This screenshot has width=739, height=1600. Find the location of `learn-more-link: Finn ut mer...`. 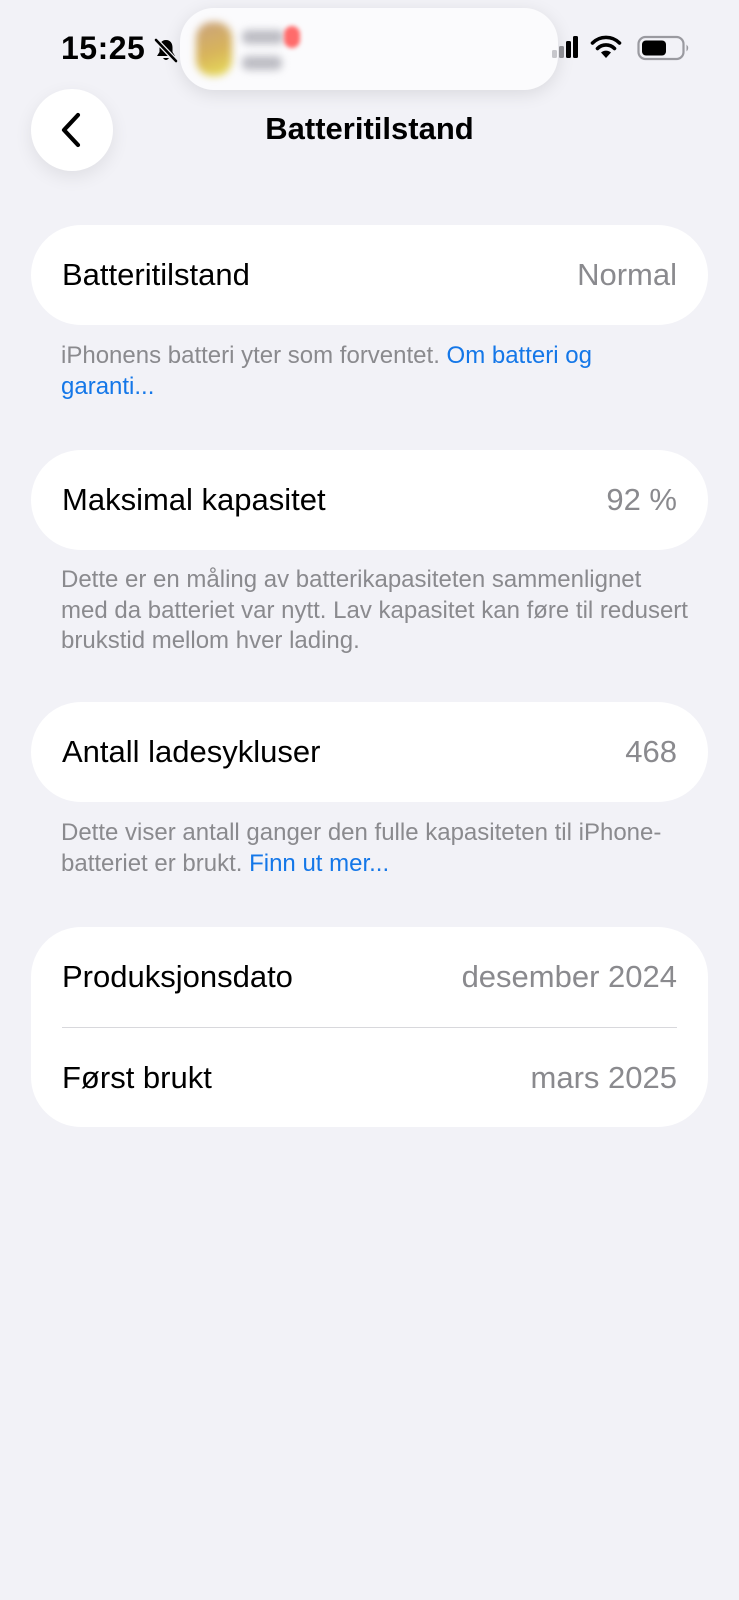

learn-more-link: Finn ut mer... is located at coordinates (319, 863).